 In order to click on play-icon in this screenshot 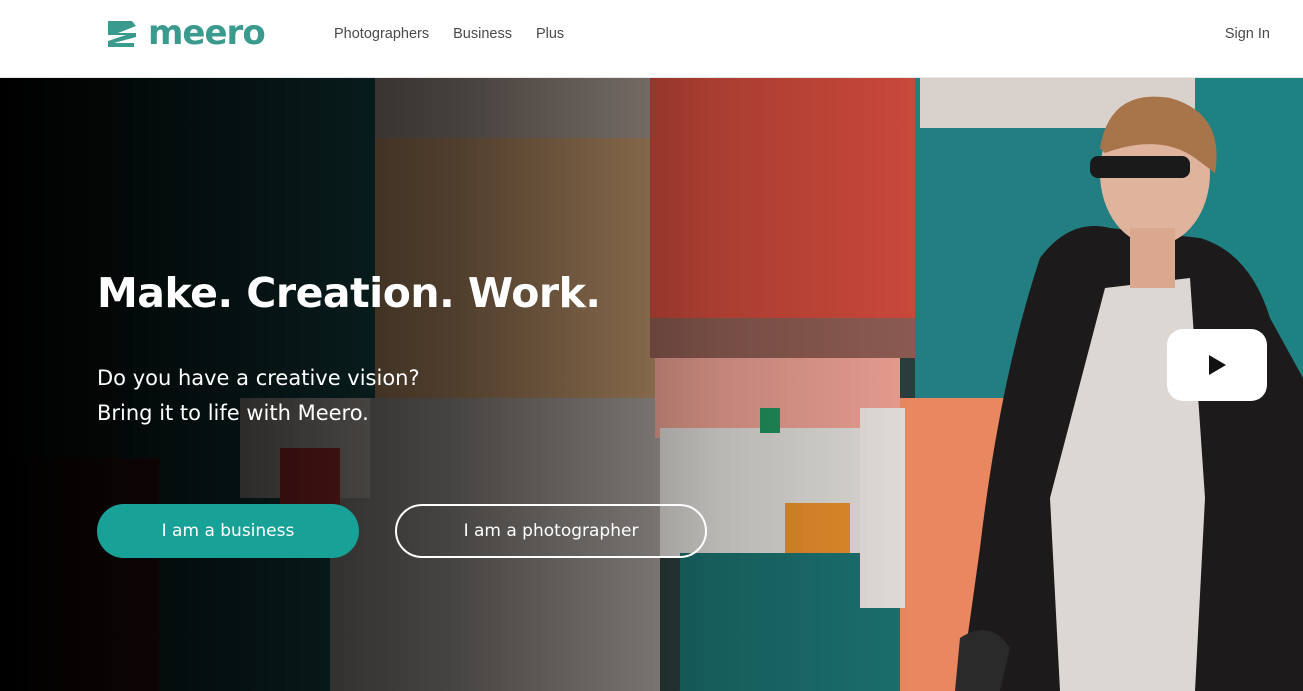, I will do `click(1217, 365)`.